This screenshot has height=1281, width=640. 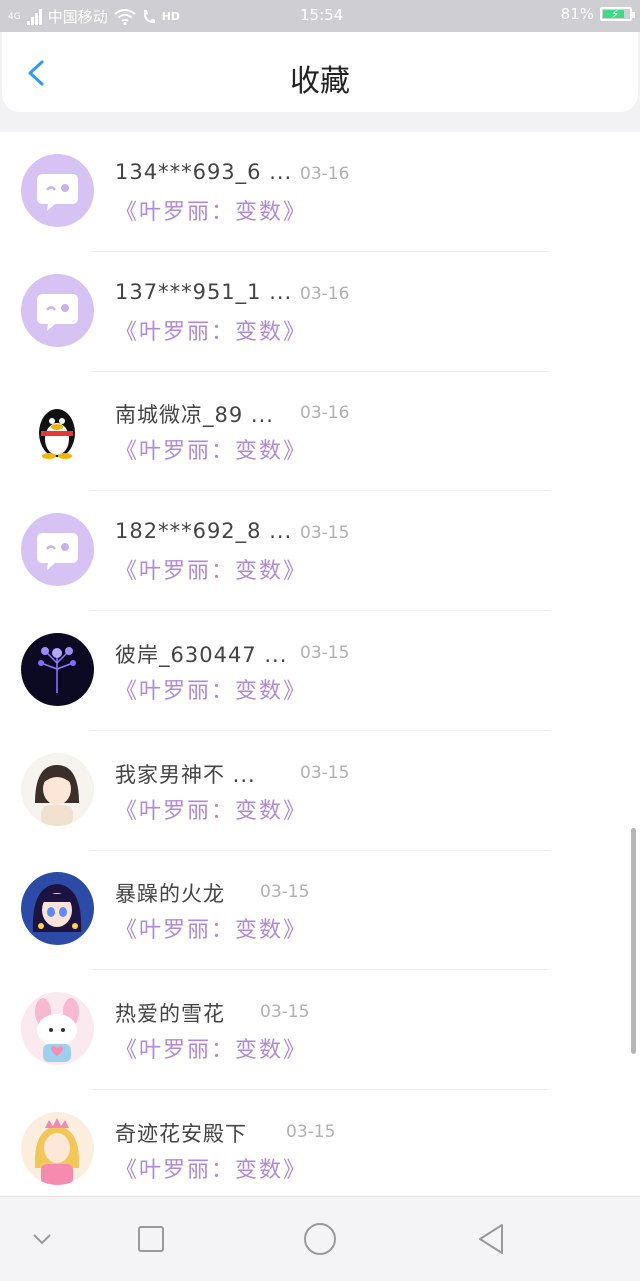 I want to click on home-circle-icon, so click(x=320, y=1239).